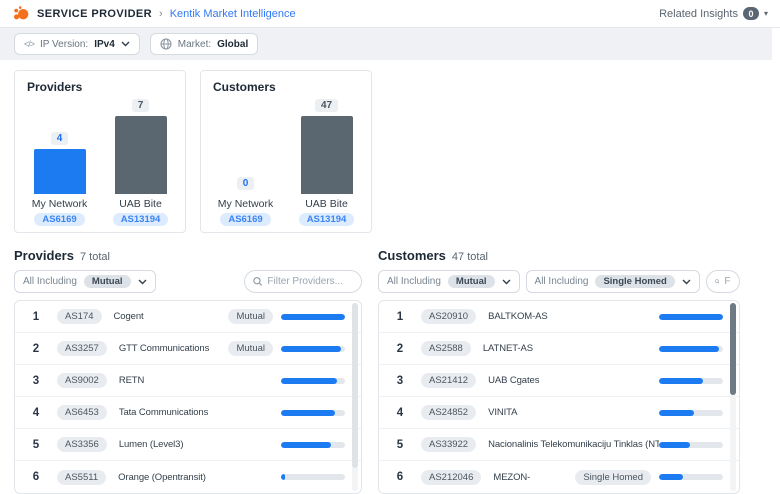 Image resolution: width=780 pixels, height=494 pixels. Describe the element at coordinates (82, 477) in the screenshot. I see `asn-badge: AS5511` at that location.